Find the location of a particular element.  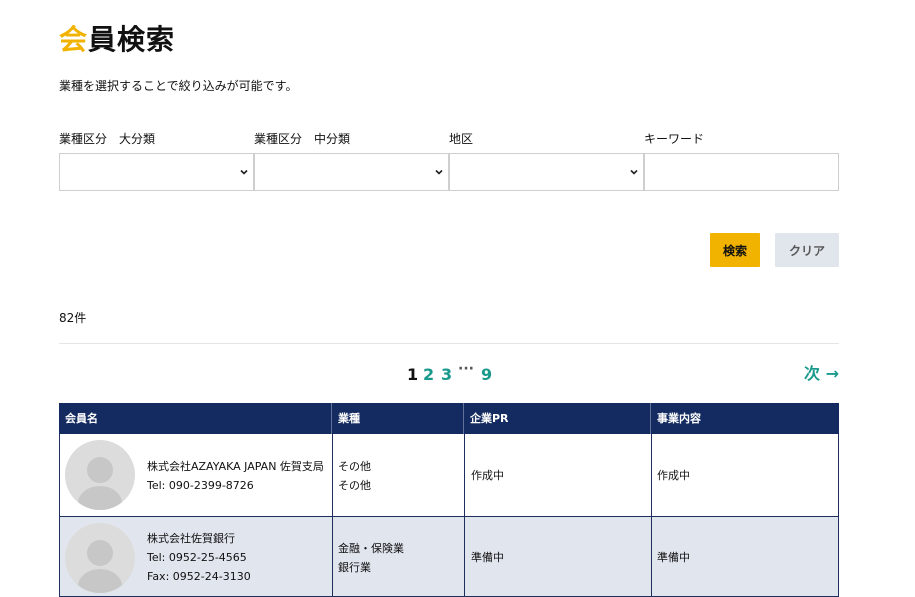

page-title-rest: 員検索 is located at coordinates (132, 39).